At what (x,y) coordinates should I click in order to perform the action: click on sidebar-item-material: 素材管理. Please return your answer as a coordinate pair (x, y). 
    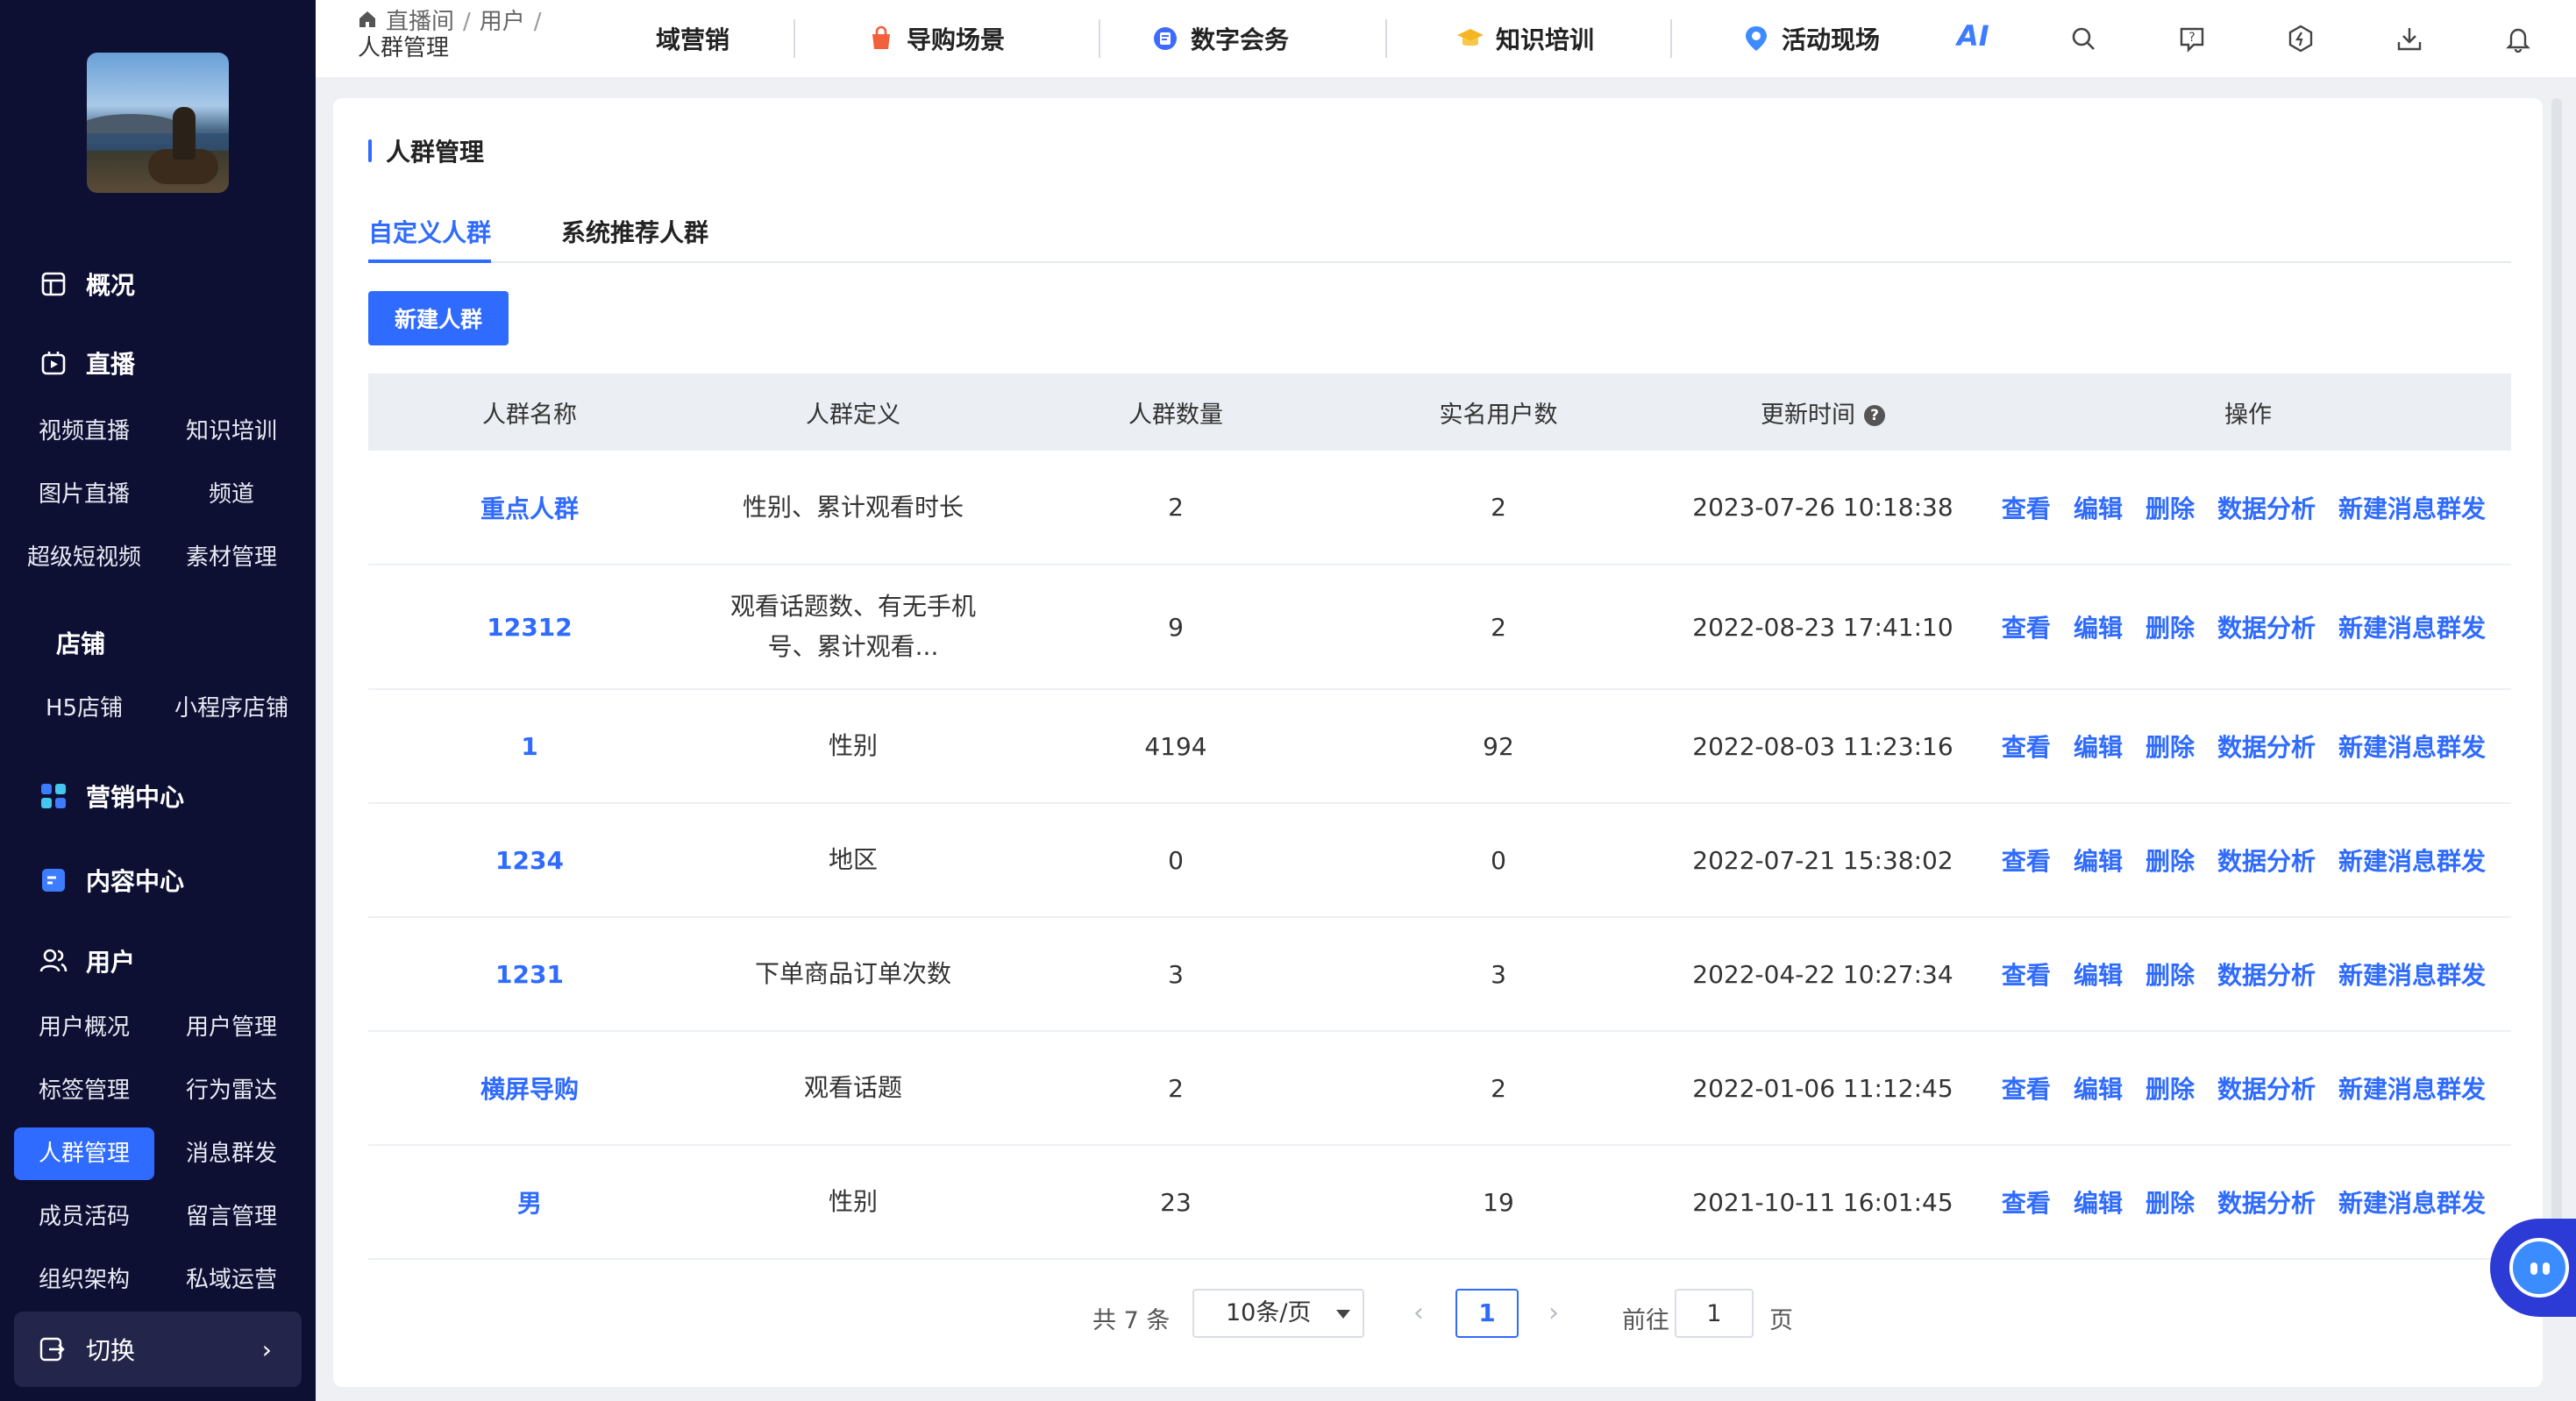
    Looking at the image, I should click on (231, 557).